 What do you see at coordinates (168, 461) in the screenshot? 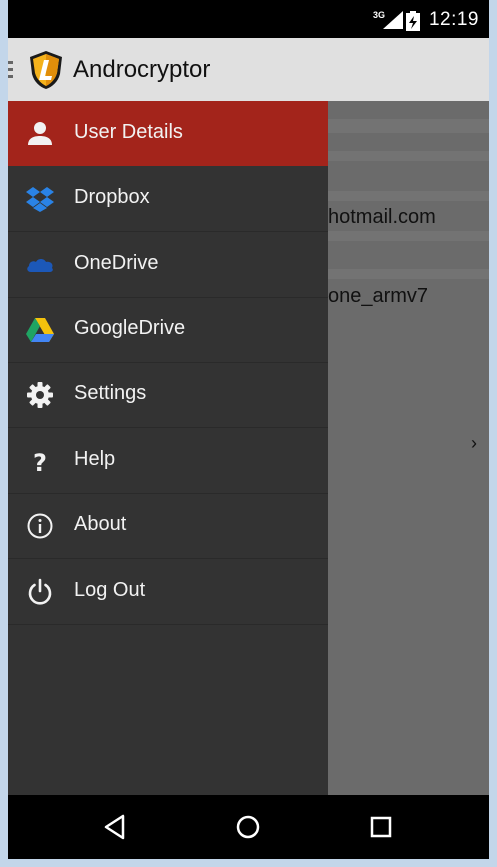
I see `drawer-item-help: ? Help` at bounding box center [168, 461].